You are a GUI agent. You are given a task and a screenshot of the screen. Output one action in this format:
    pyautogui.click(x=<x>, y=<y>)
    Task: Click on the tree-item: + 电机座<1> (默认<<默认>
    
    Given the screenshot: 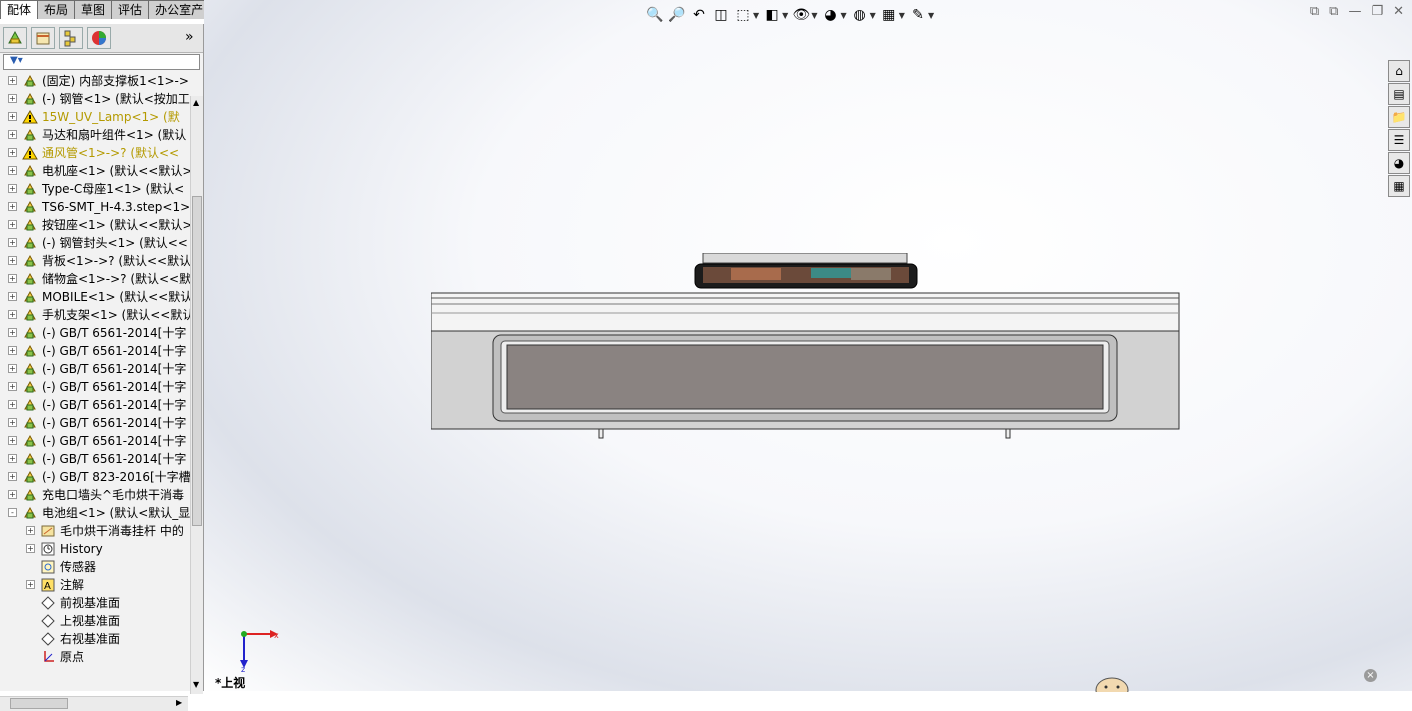 What is the action you would take?
    pyautogui.click(x=95, y=171)
    